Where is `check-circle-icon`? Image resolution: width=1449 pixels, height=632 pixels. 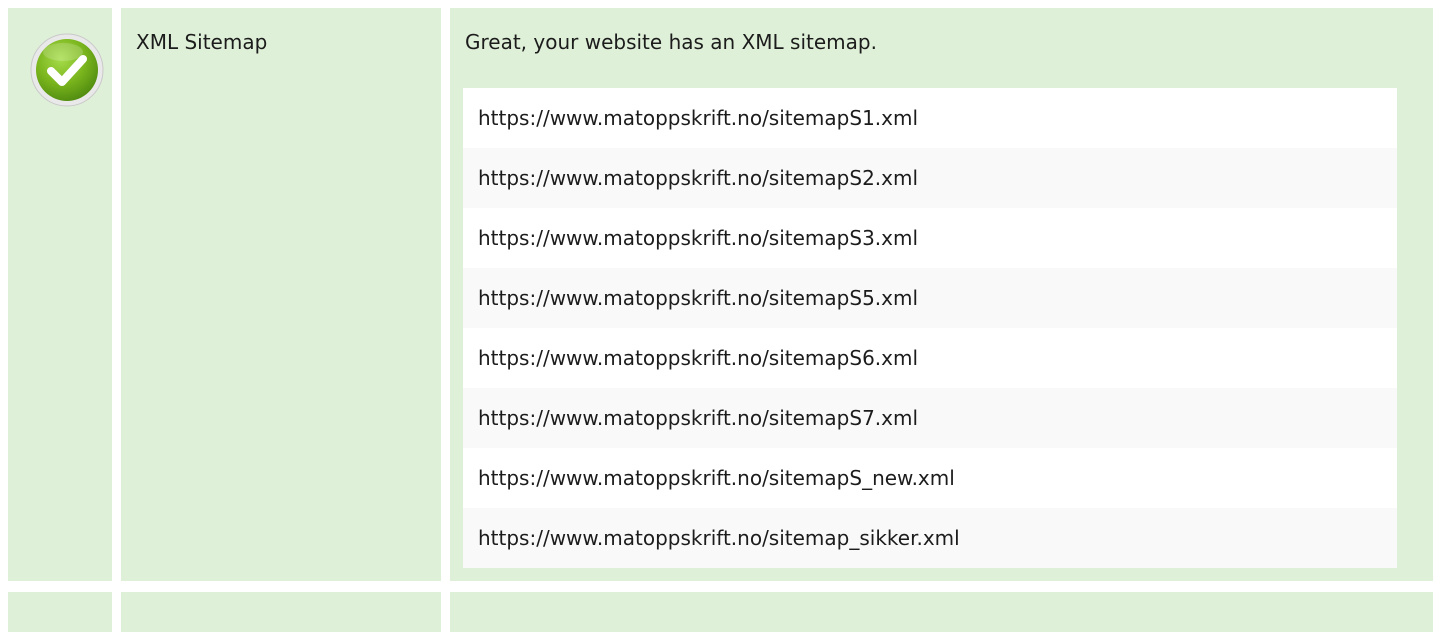 check-circle-icon is located at coordinates (67, 70).